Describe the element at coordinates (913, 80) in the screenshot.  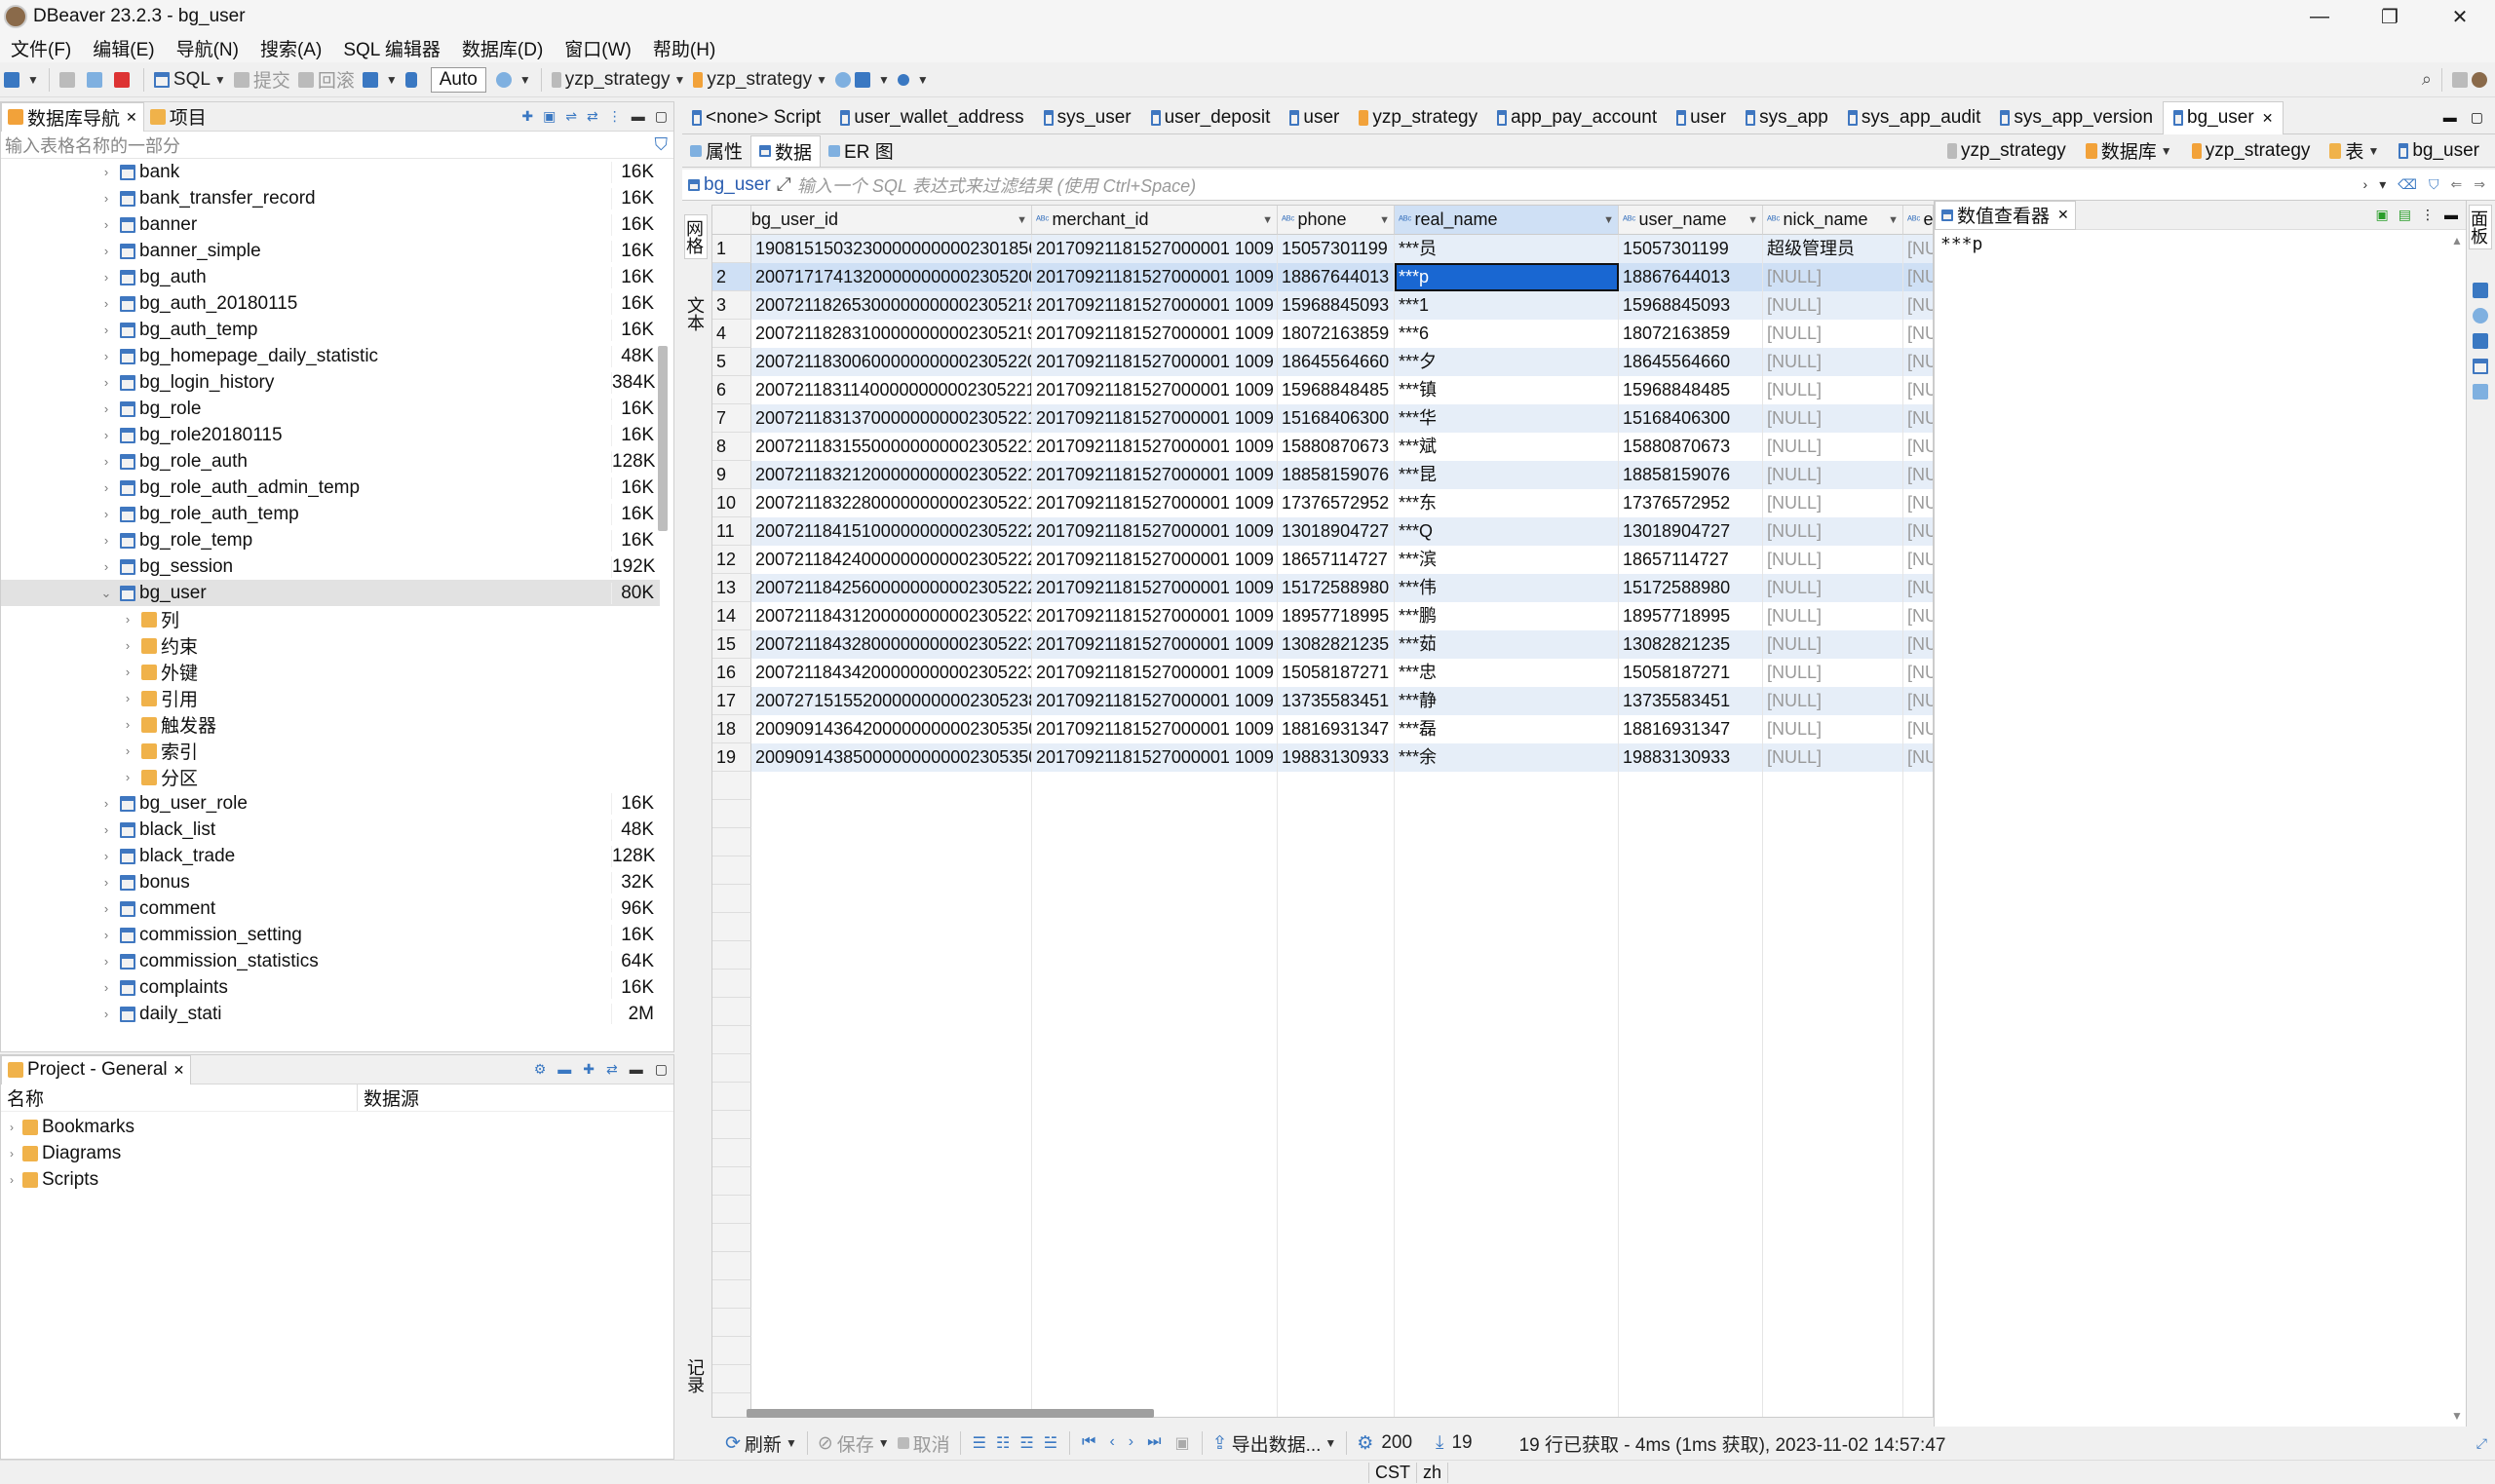
I see `search-tool-button: ▼` at that location.